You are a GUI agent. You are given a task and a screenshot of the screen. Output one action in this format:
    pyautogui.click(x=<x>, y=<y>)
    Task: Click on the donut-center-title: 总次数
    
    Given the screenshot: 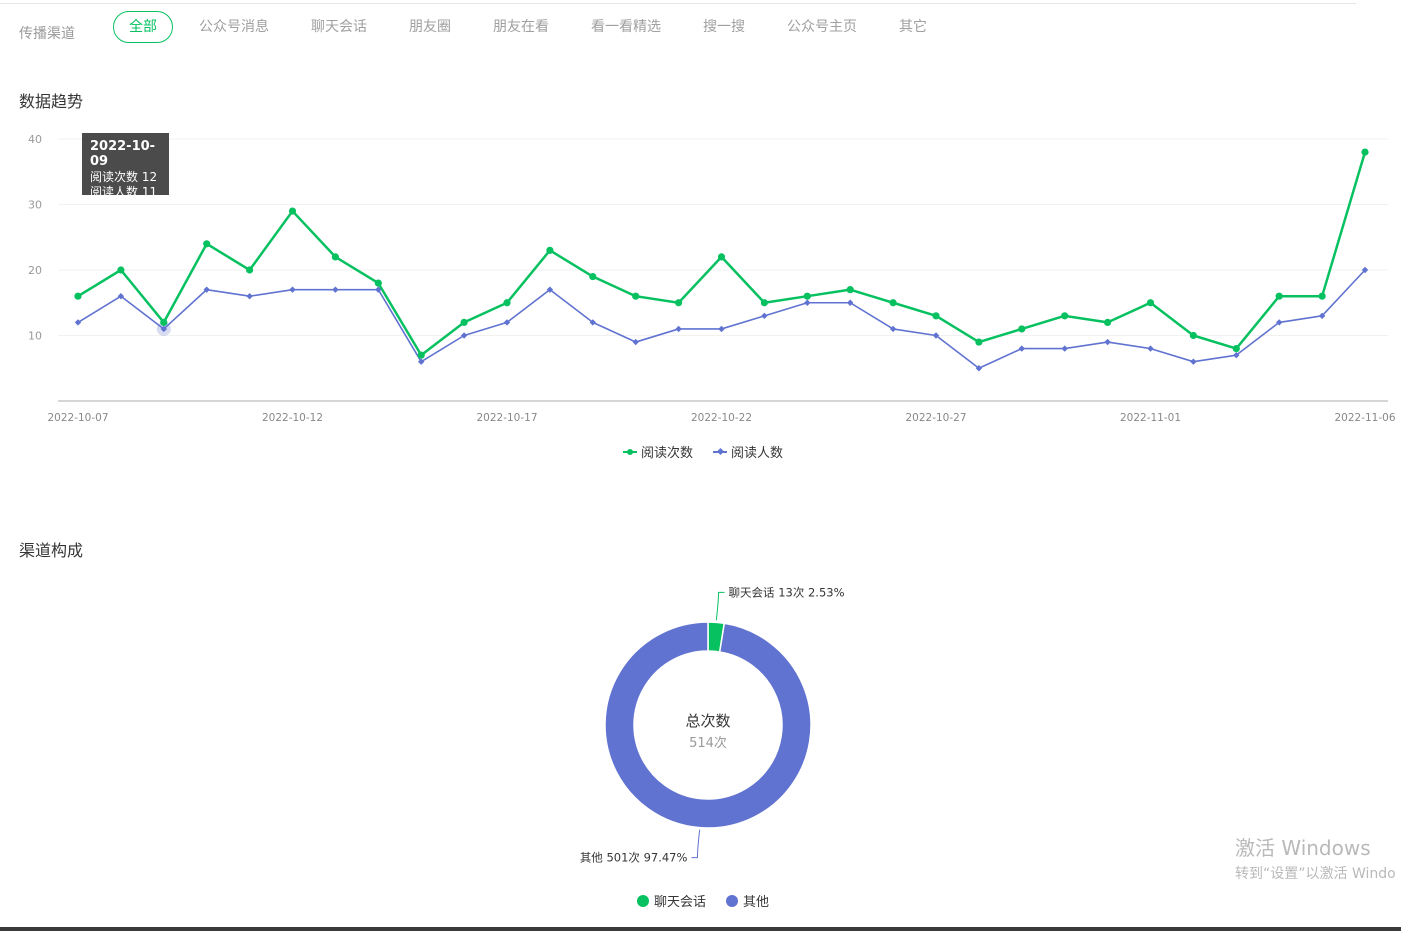 What is the action you would take?
    pyautogui.click(x=707, y=721)
    